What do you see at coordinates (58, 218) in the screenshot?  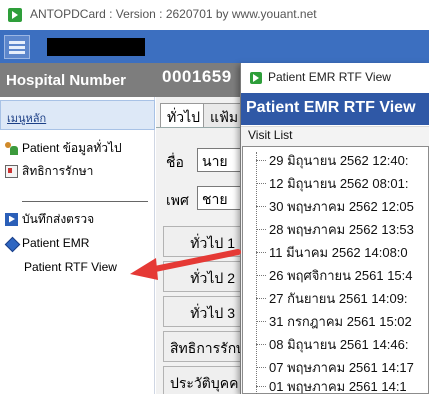 I see `sidebar-item-label: บันทึกส่งตรวจ` at bounding box center [58, 218].